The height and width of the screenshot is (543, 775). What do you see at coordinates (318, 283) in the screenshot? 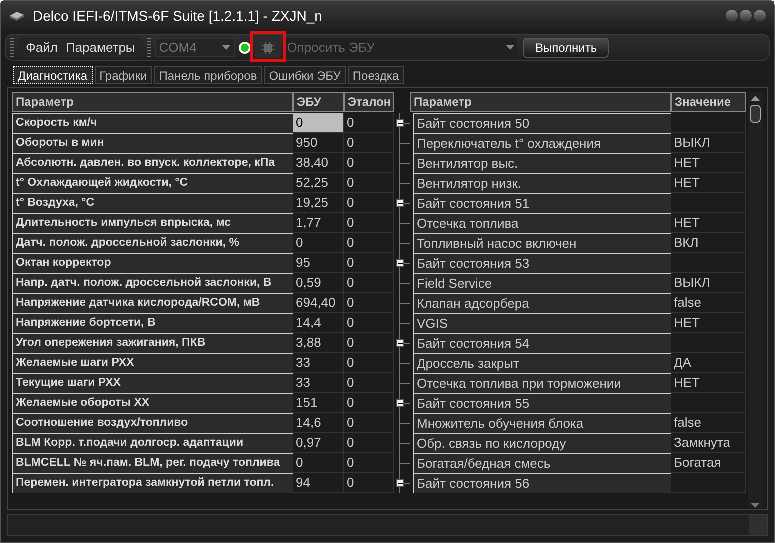
I see `table-cell: 0,59` at bounding box center [318, 283].